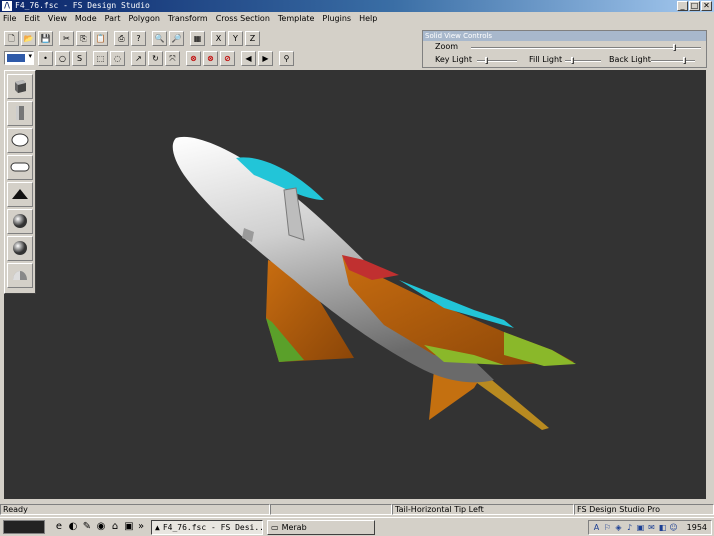 This screenshot has height=536, width=714. What do you see at coordinates (79, 58) in the screenshot?
I see `select-lasso-button: S` at bounding box center [79, 58].